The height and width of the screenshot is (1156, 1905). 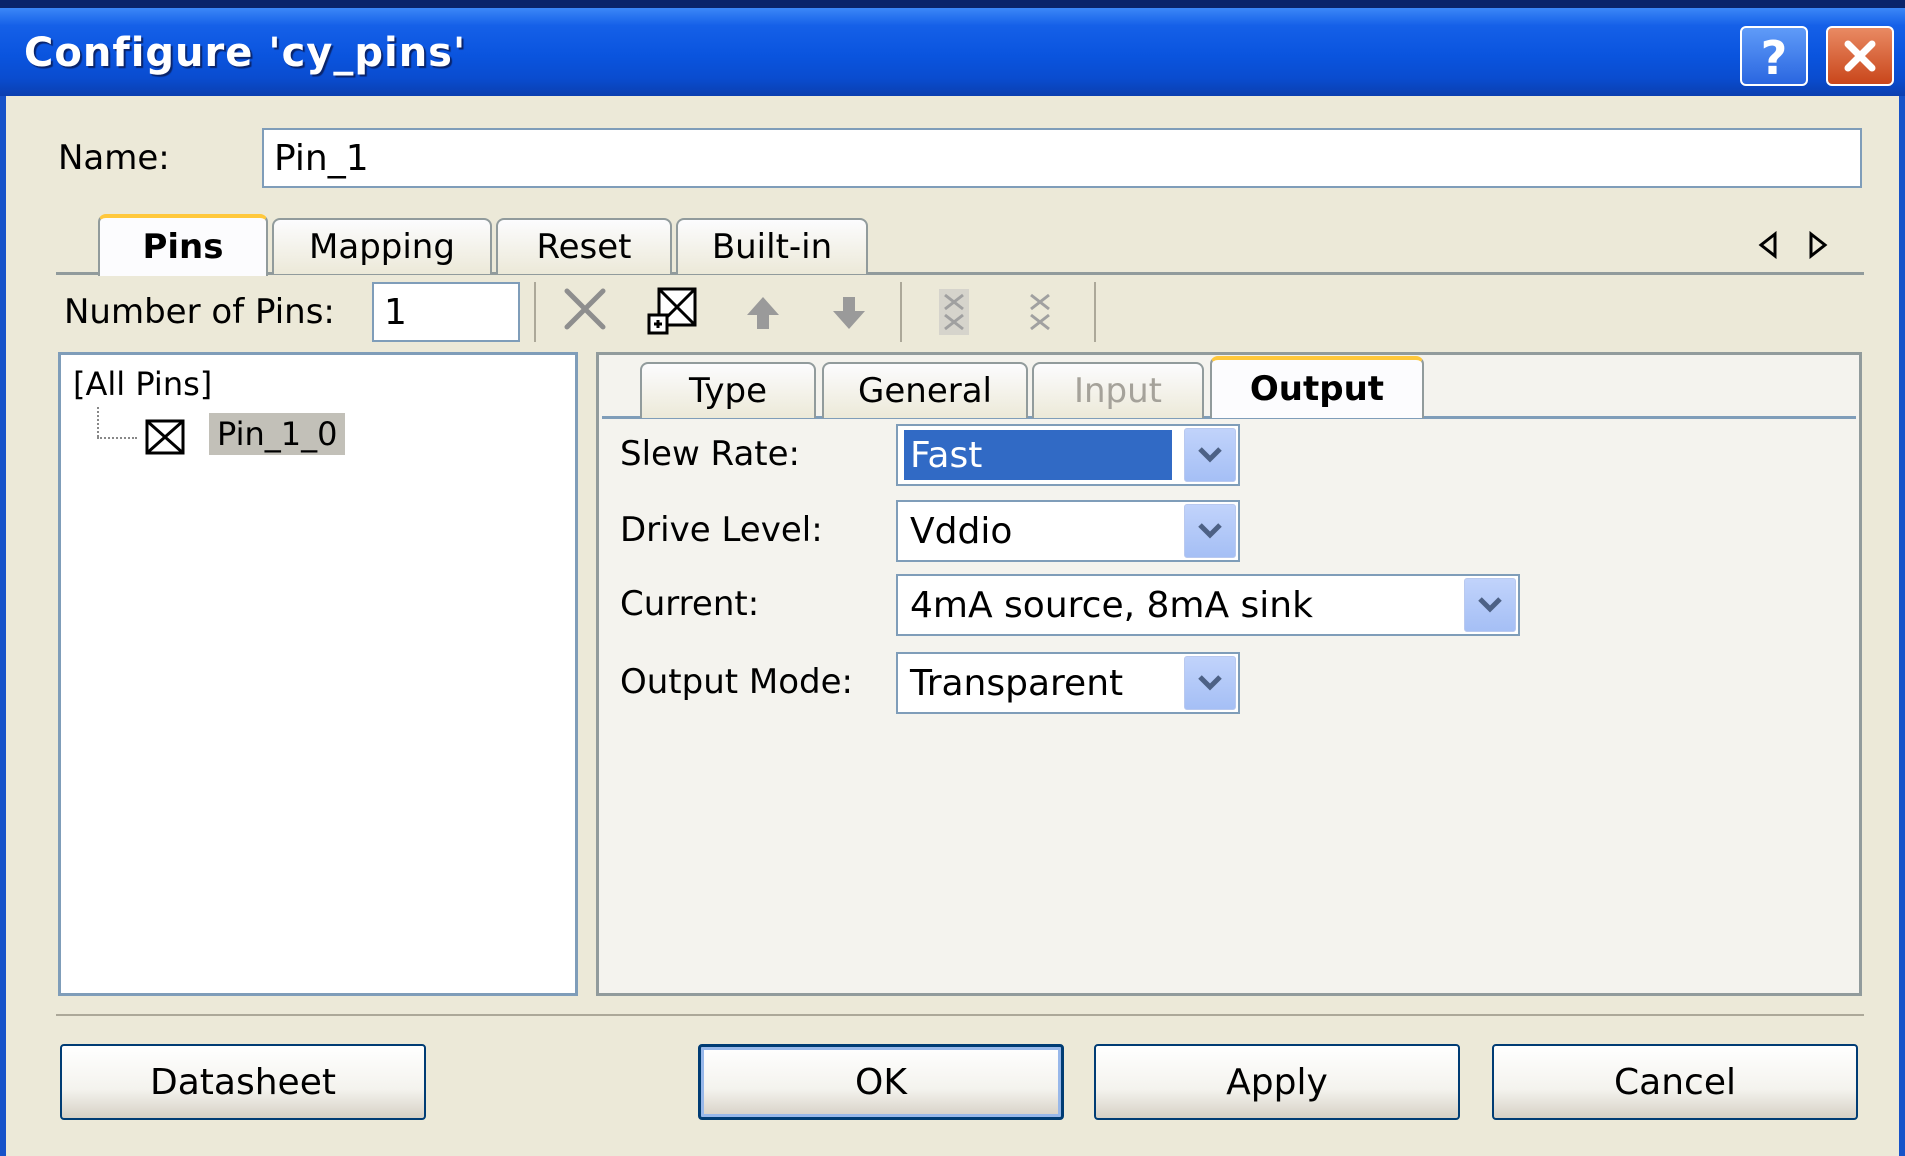 What do you see at coordinates (99, 422) in the screenshot?
I see `tree-line` at bounding box center [99, 422].